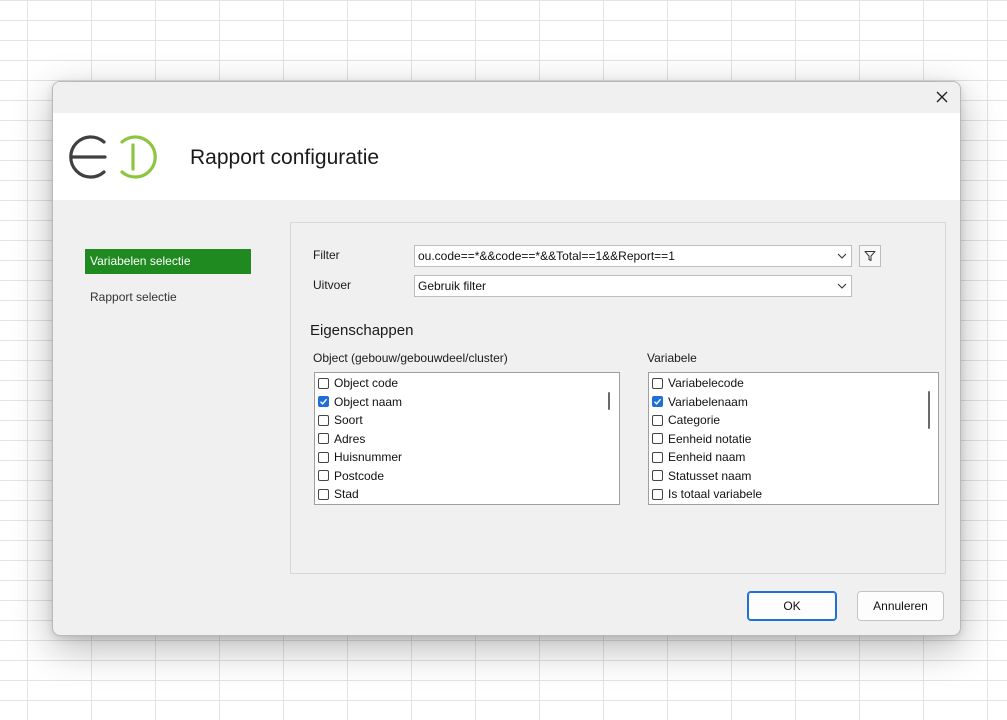  Describe the element at coordinates (467, 402) in the screenshot. I see `list-item: Object naam` at that location.